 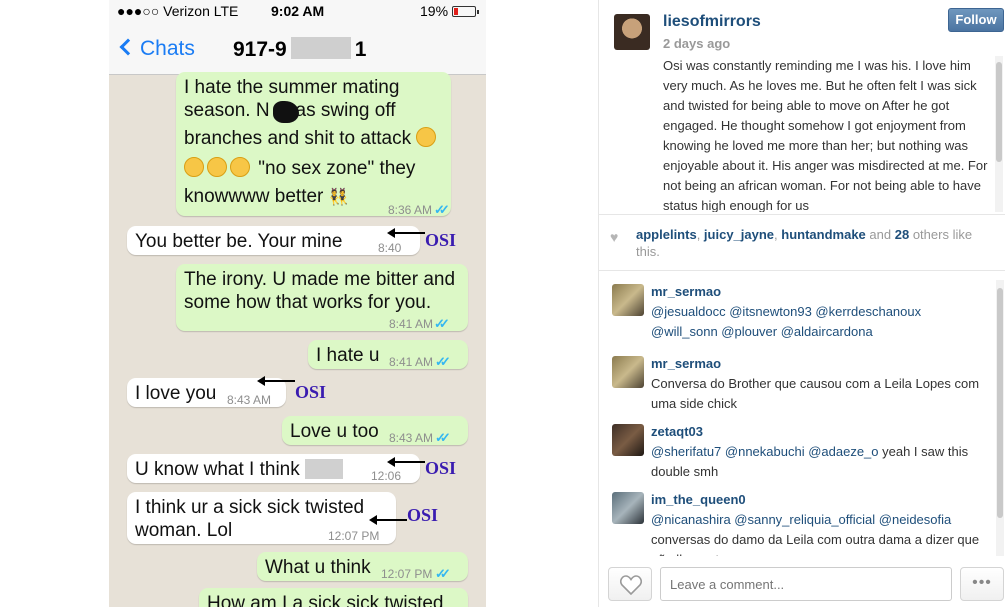 I want to click on like-button, so click(x=630, y=584).